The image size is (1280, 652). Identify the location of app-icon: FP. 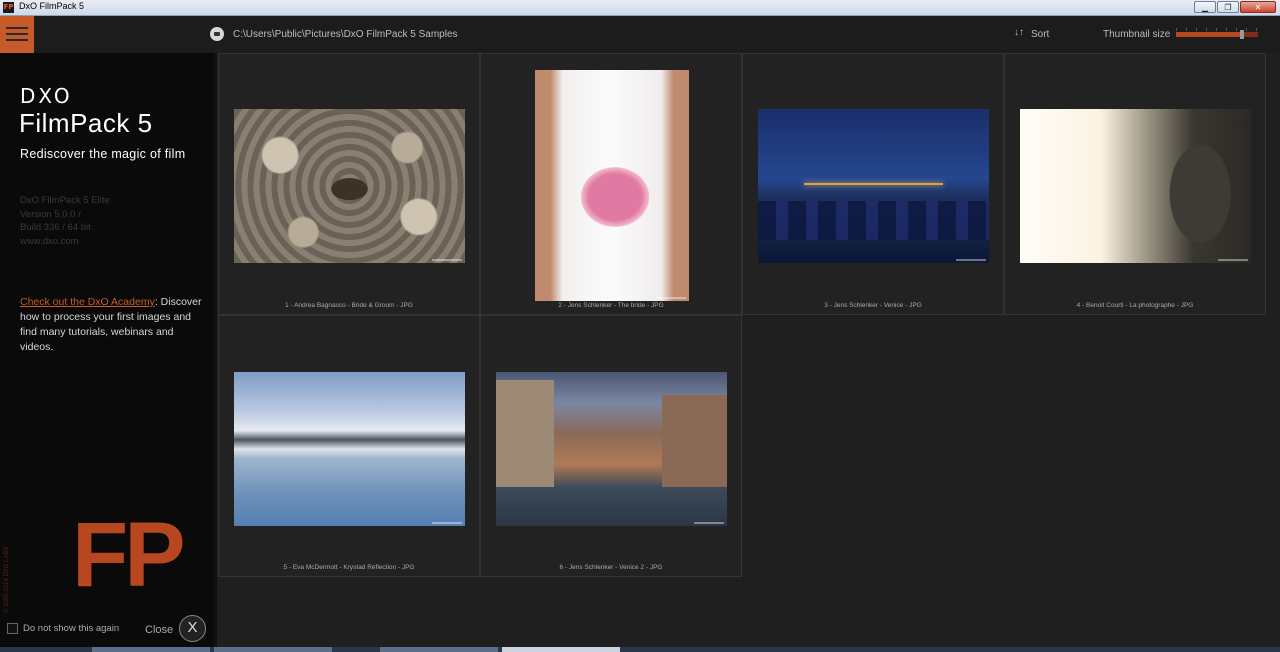
(8, 7).